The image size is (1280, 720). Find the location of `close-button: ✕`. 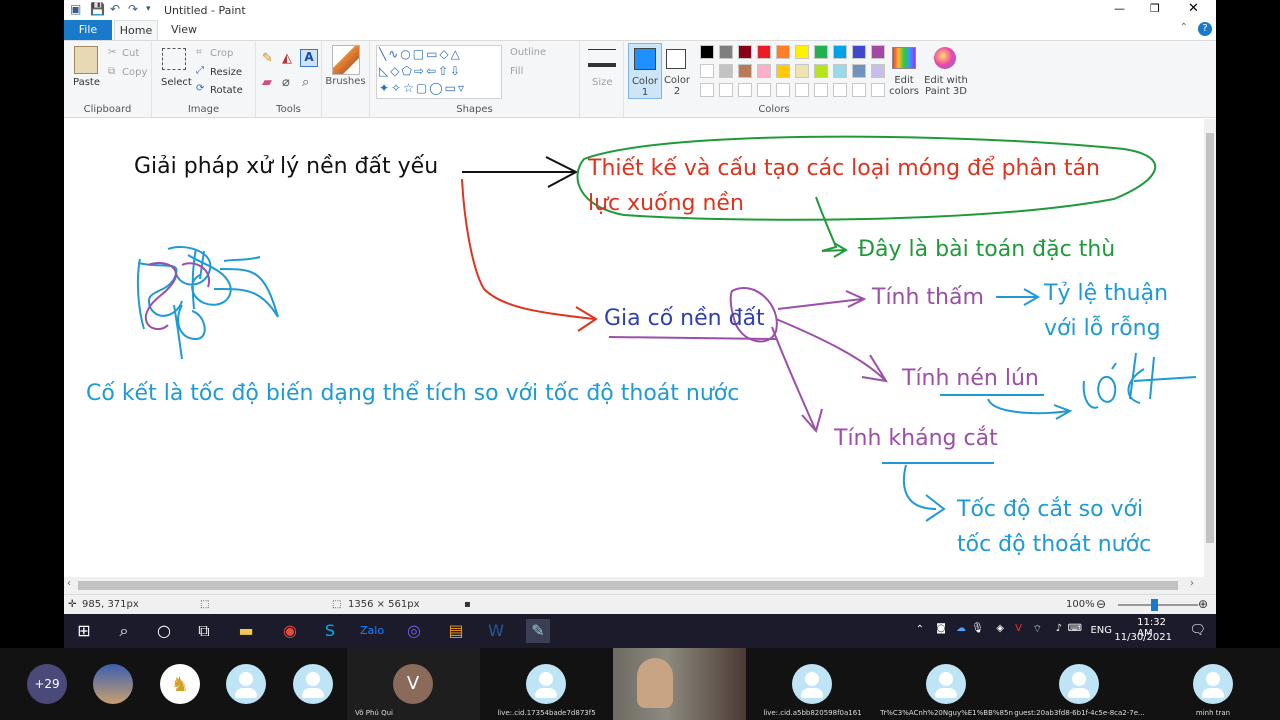

close-button: ✕ is located at coordinates (1193, 8).